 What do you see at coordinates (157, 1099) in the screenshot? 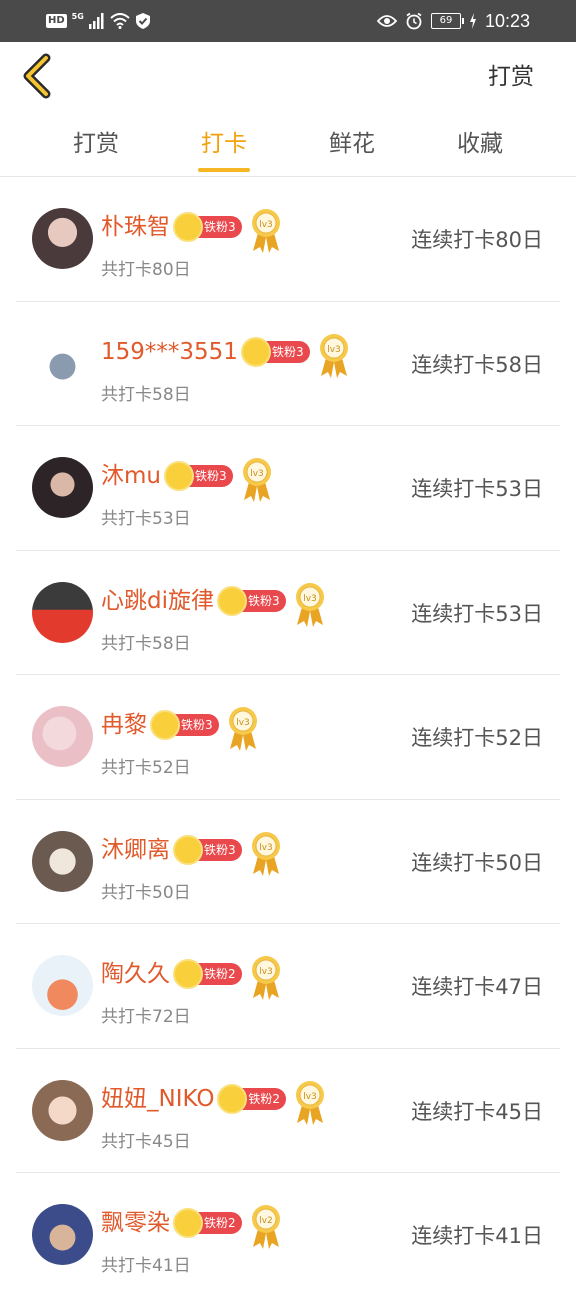
I see `user-name: 妞妞_NIKO` at bounding box center [157, 1099].